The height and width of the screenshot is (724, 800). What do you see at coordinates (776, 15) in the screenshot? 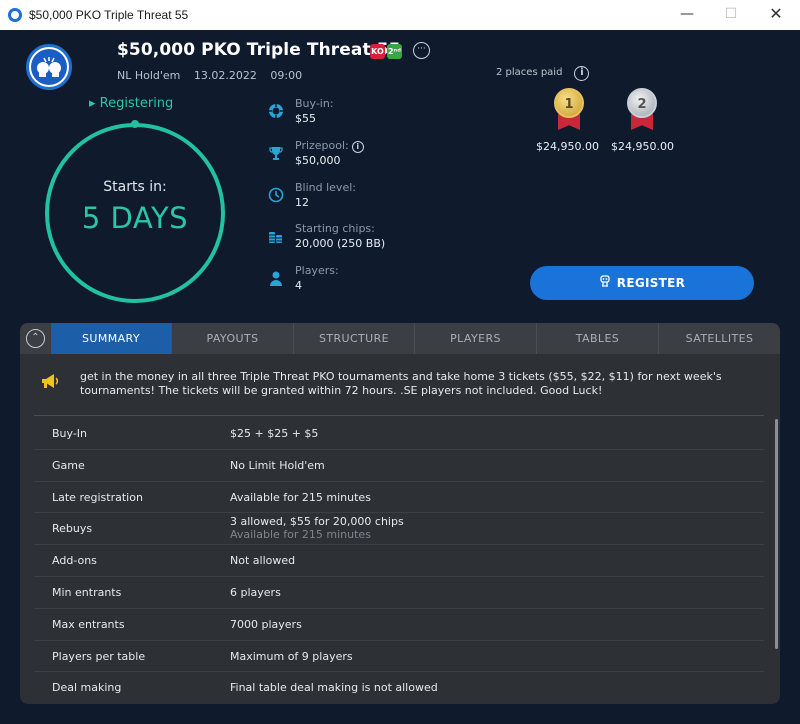
I see `close-button: ✕` at bounding box center [776, 15].